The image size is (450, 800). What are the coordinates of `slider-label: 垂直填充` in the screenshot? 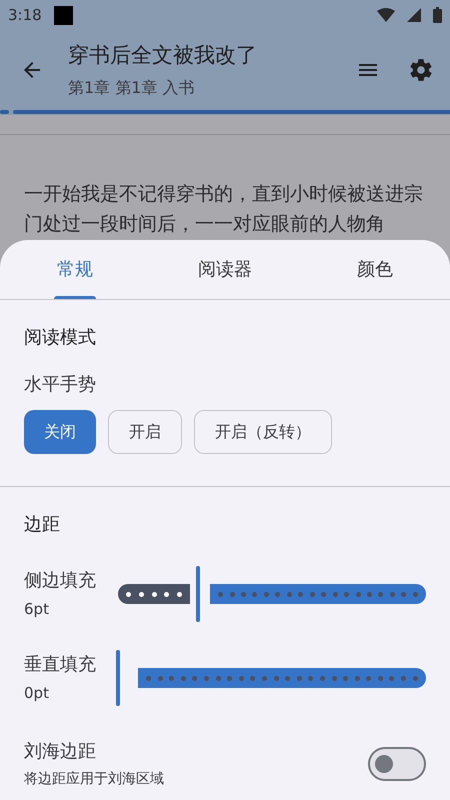 It's located at (60, 665).